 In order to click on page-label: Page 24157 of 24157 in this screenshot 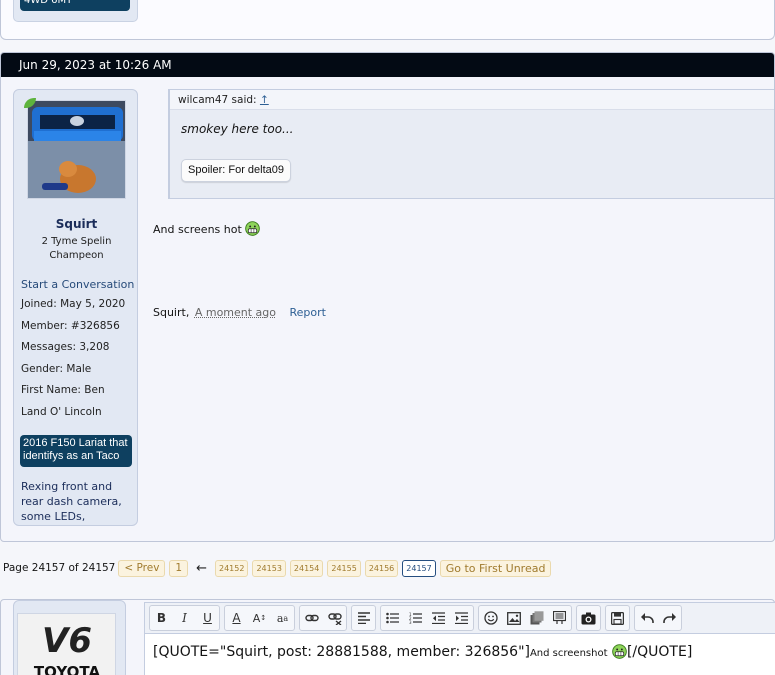, I will do `click(59, 568)`.